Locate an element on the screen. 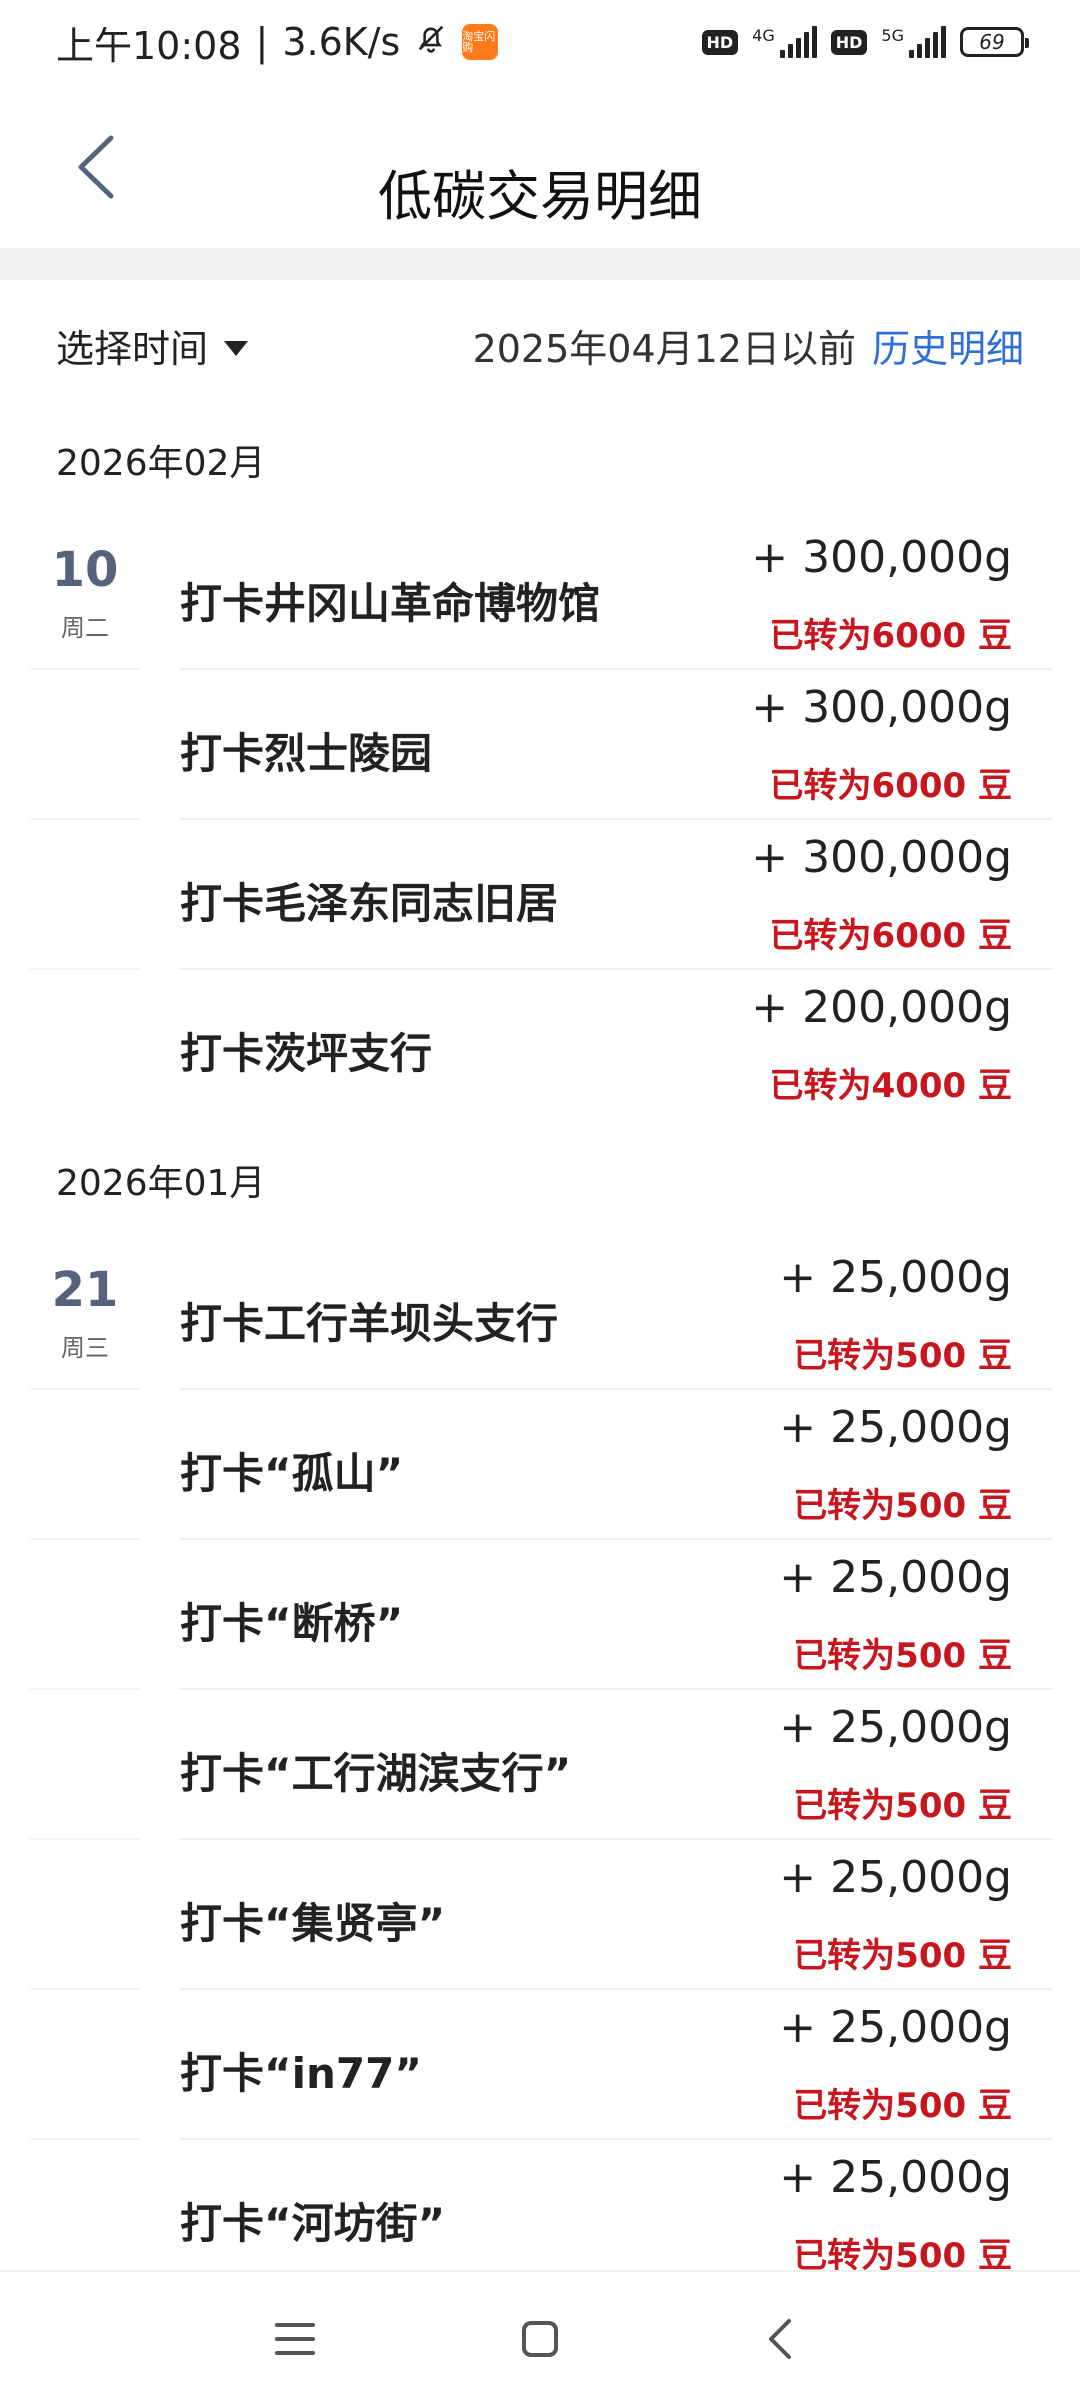 The height and width of the screenshot is (2400, 1080). time-select-dropdown: 选择时间 is located at coordinates (153, 345).